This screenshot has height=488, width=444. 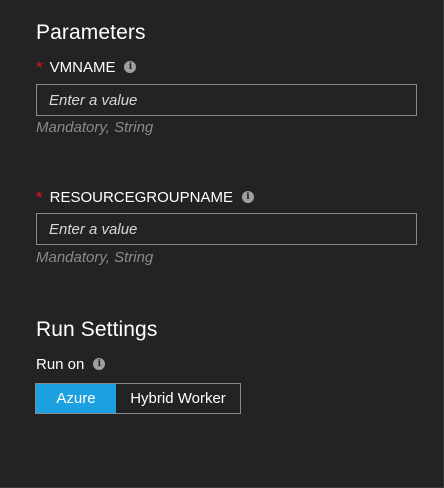 I want to click on run-settings-heading: Run Settings, so click(x=97, y=329).